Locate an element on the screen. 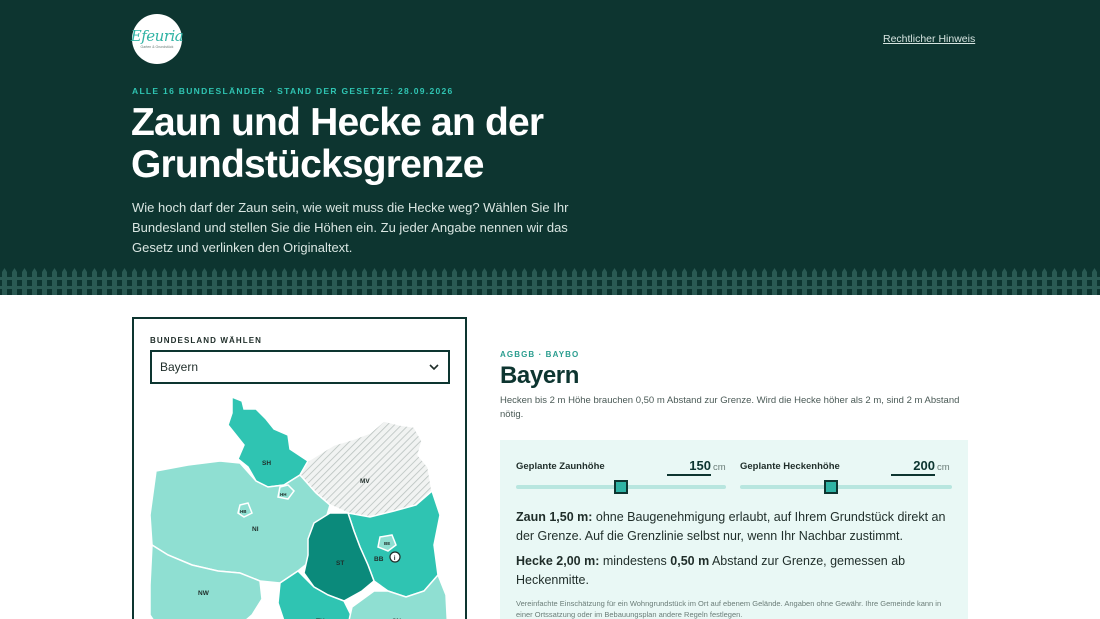 This screenshot has width=1100, height=619. fence-slider-handle is located at coordinates (621, 487).